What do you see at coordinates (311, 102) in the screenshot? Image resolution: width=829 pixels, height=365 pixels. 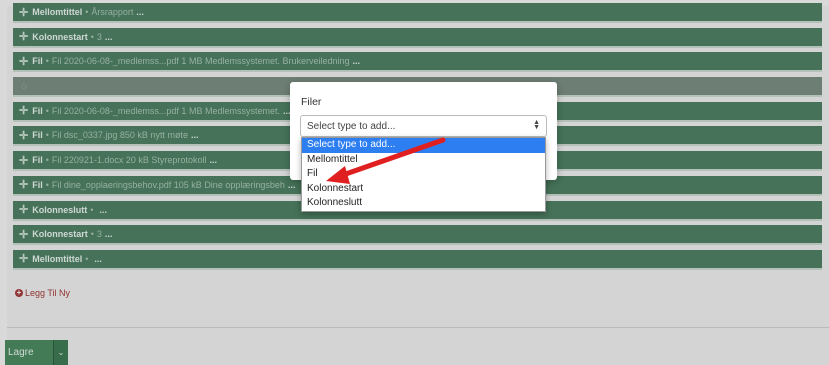 I see `dialog-title: Filer` at bounding box center [311, 102].